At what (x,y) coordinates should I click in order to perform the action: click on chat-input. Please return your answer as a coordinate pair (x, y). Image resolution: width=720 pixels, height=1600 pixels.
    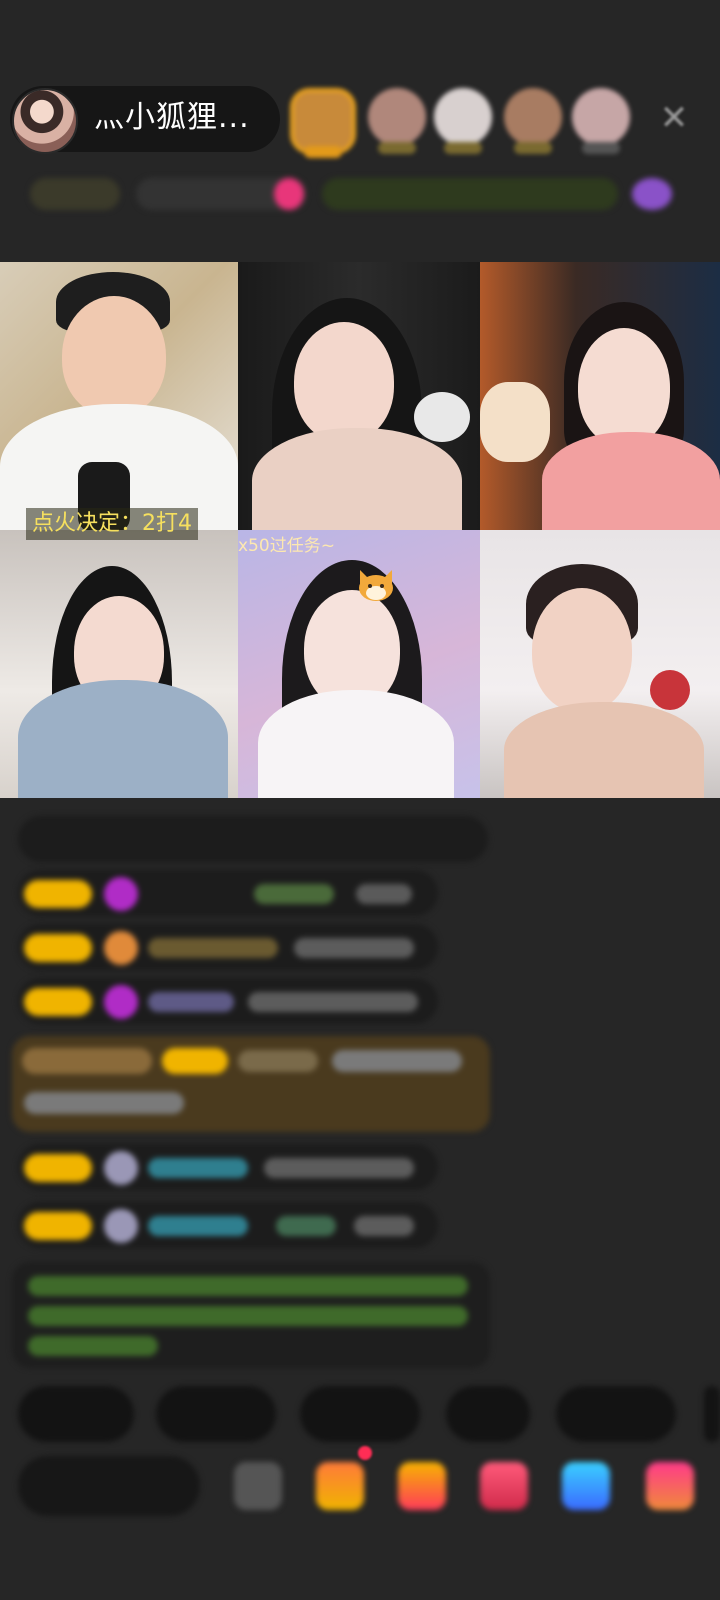
    Looking at the image, I should click on (109, 1486).